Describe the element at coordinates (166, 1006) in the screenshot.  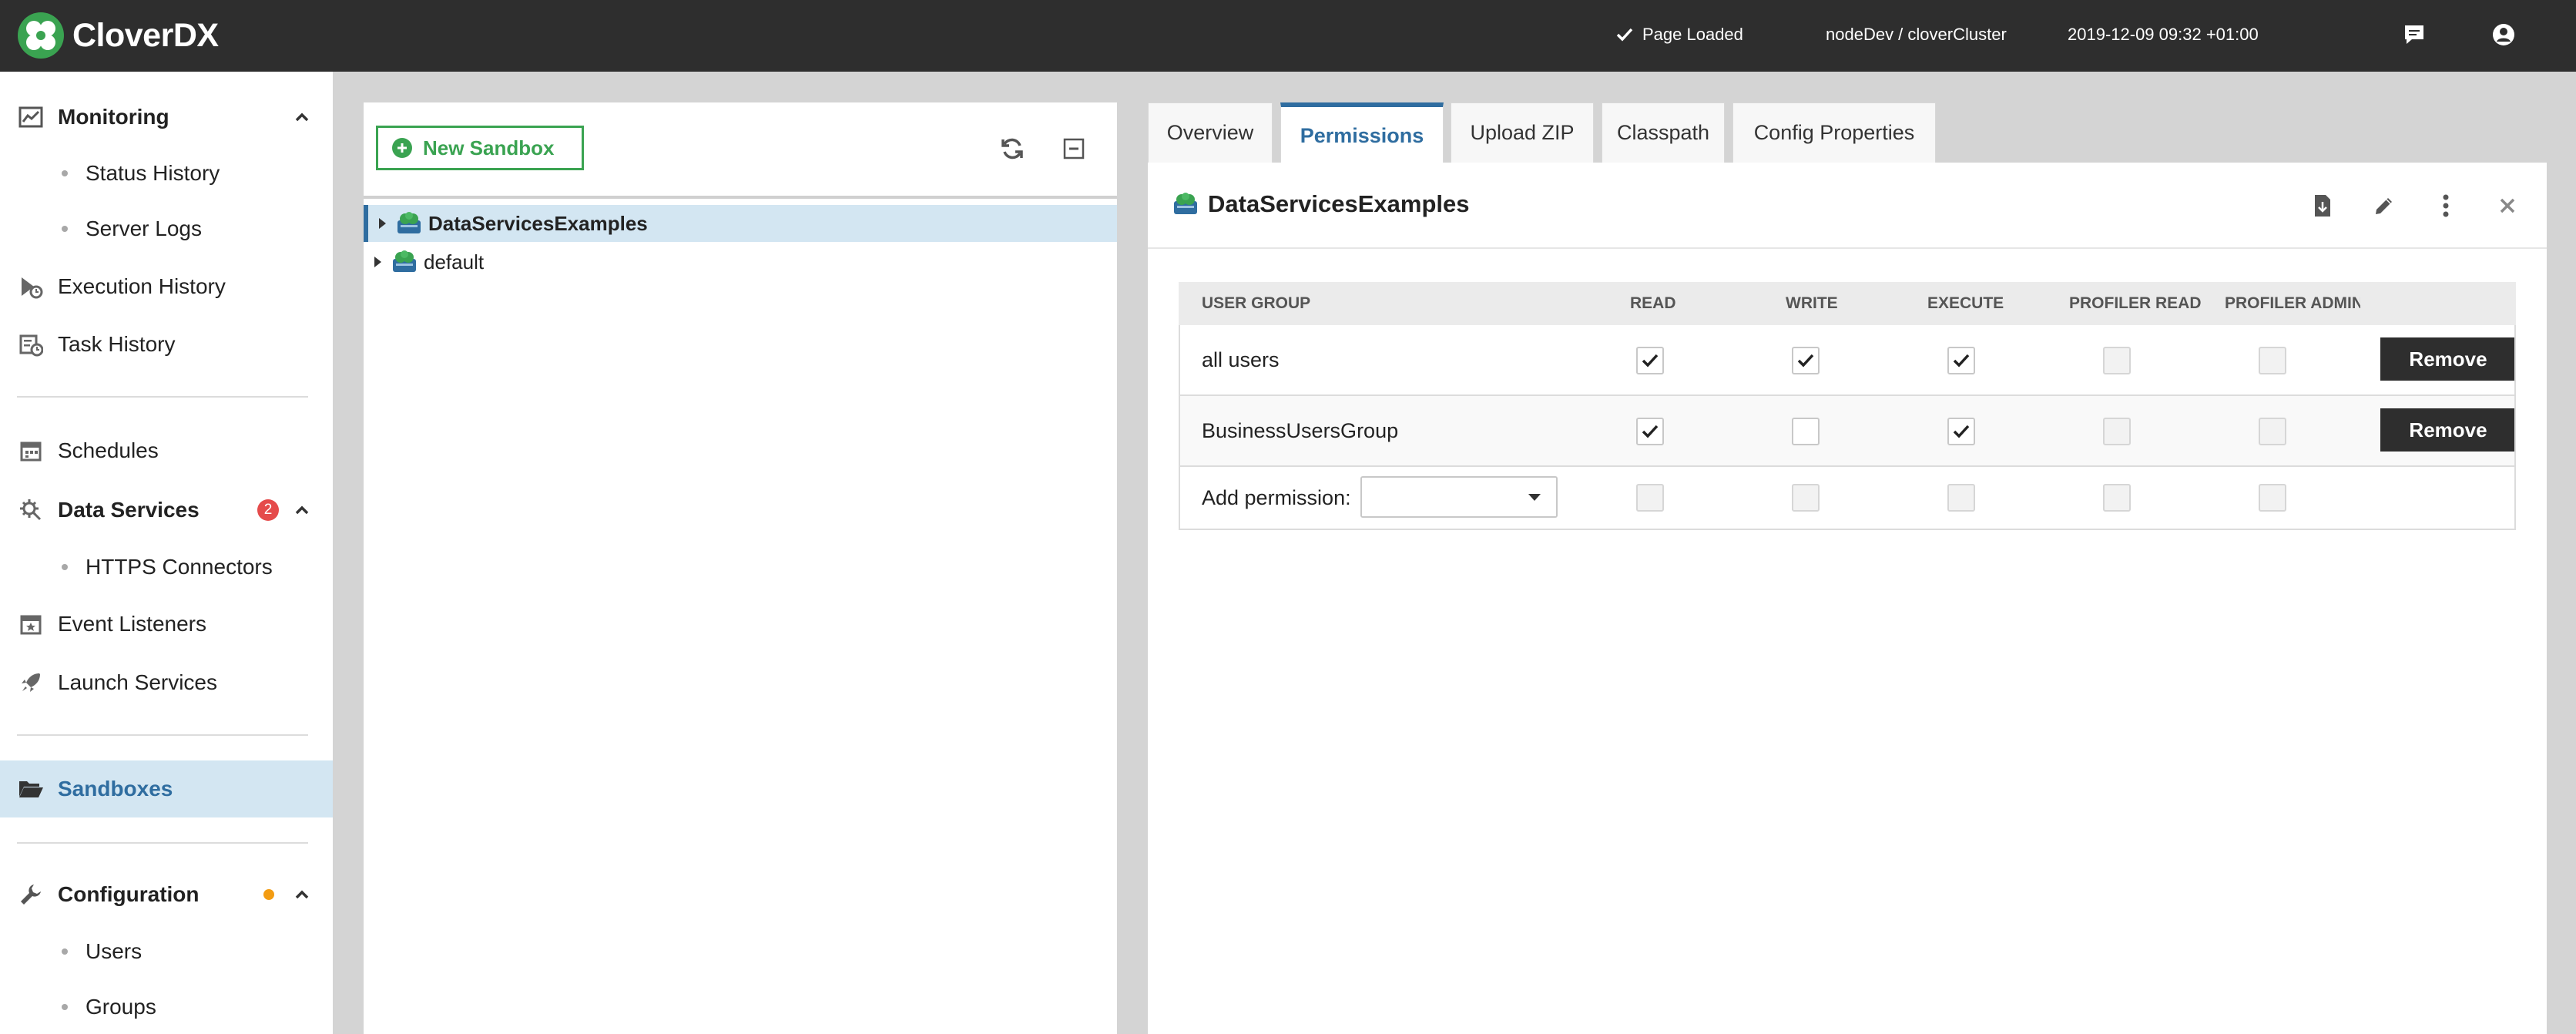
I see `sidebar-item-groups: Groups` at that location.